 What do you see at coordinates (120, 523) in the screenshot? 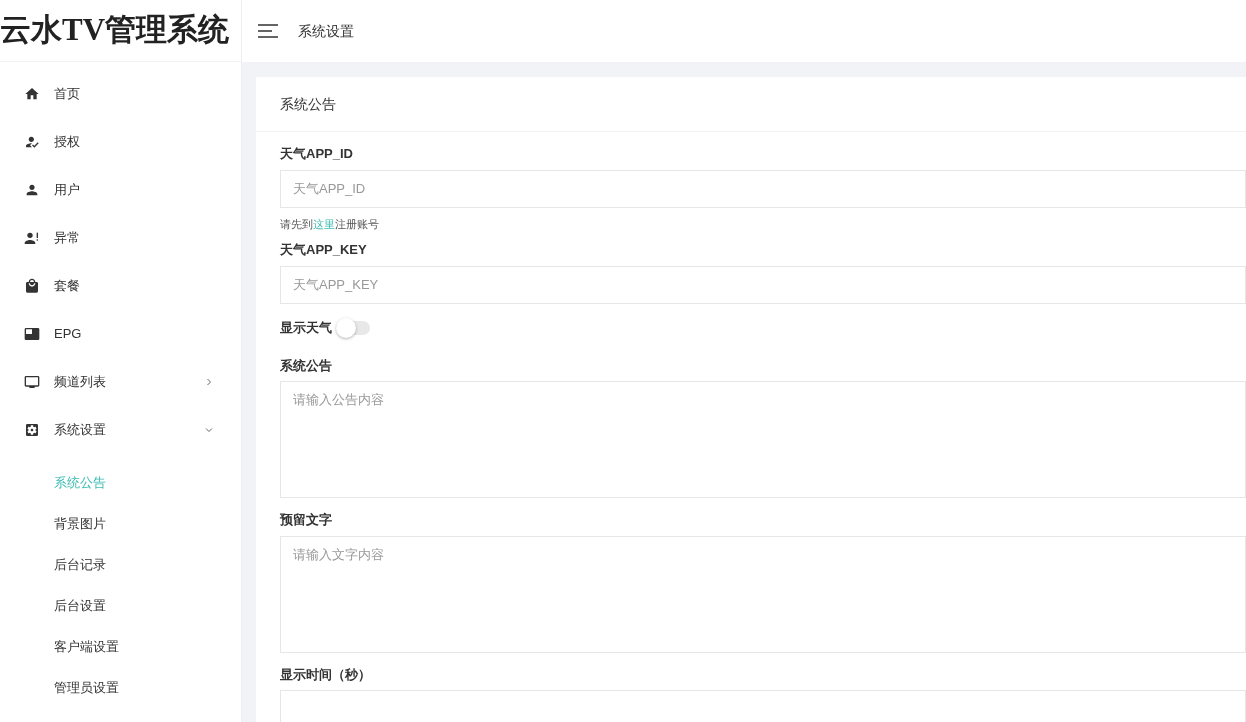
I see `submenu-item: 背景图片` at bounding box center [120, 523].